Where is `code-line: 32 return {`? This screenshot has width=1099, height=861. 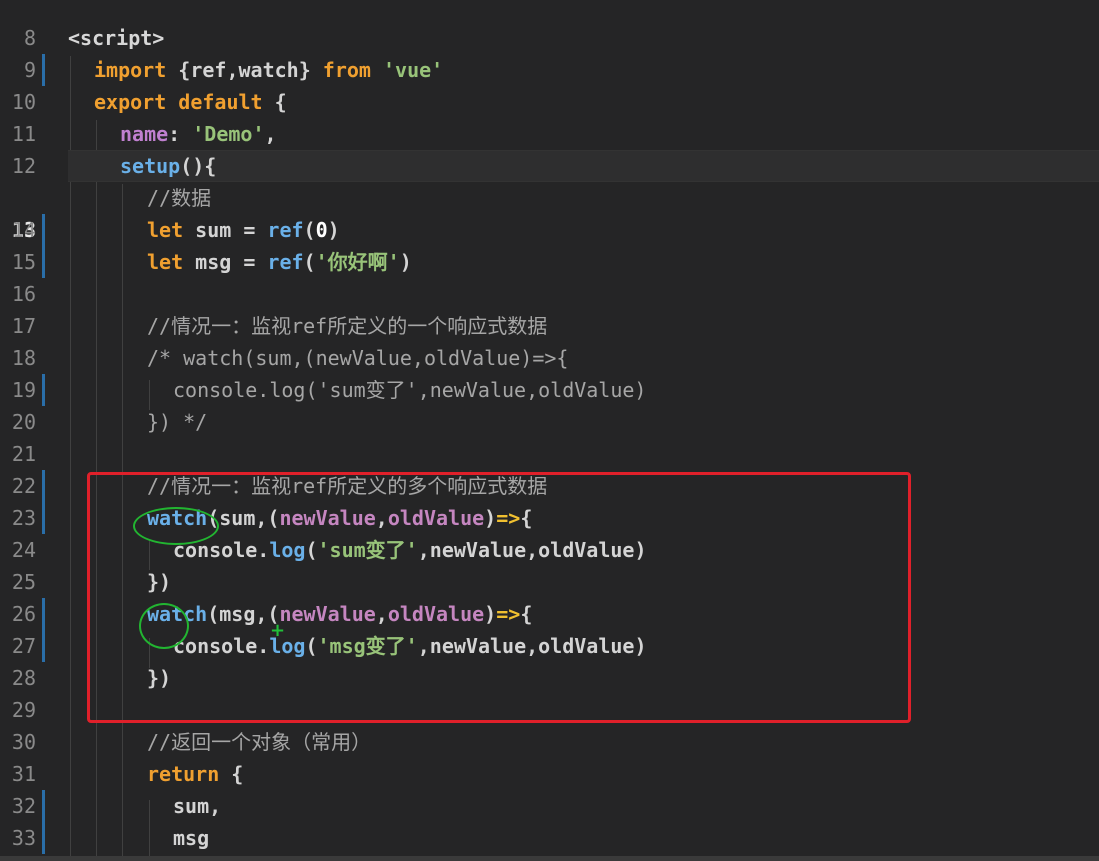
code-line: 32 return { is located at coordinates (549, 788).